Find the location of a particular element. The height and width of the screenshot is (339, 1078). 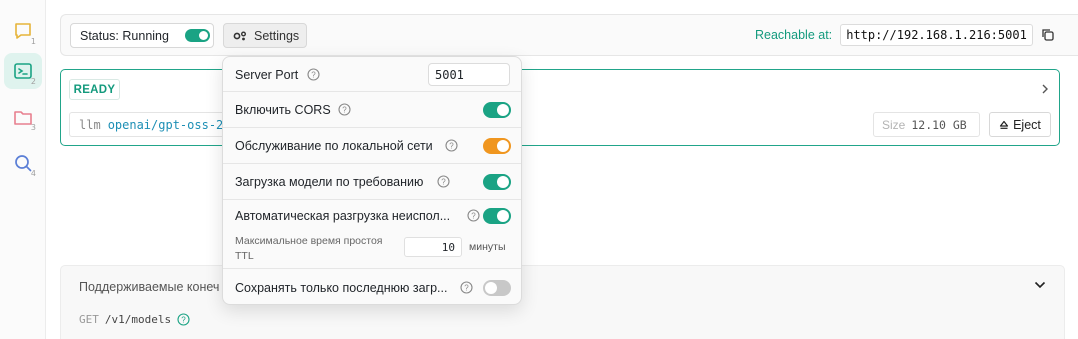

keep-last-row: Сохранять только последнюю загр... ? is located at coordinates (372, 286).